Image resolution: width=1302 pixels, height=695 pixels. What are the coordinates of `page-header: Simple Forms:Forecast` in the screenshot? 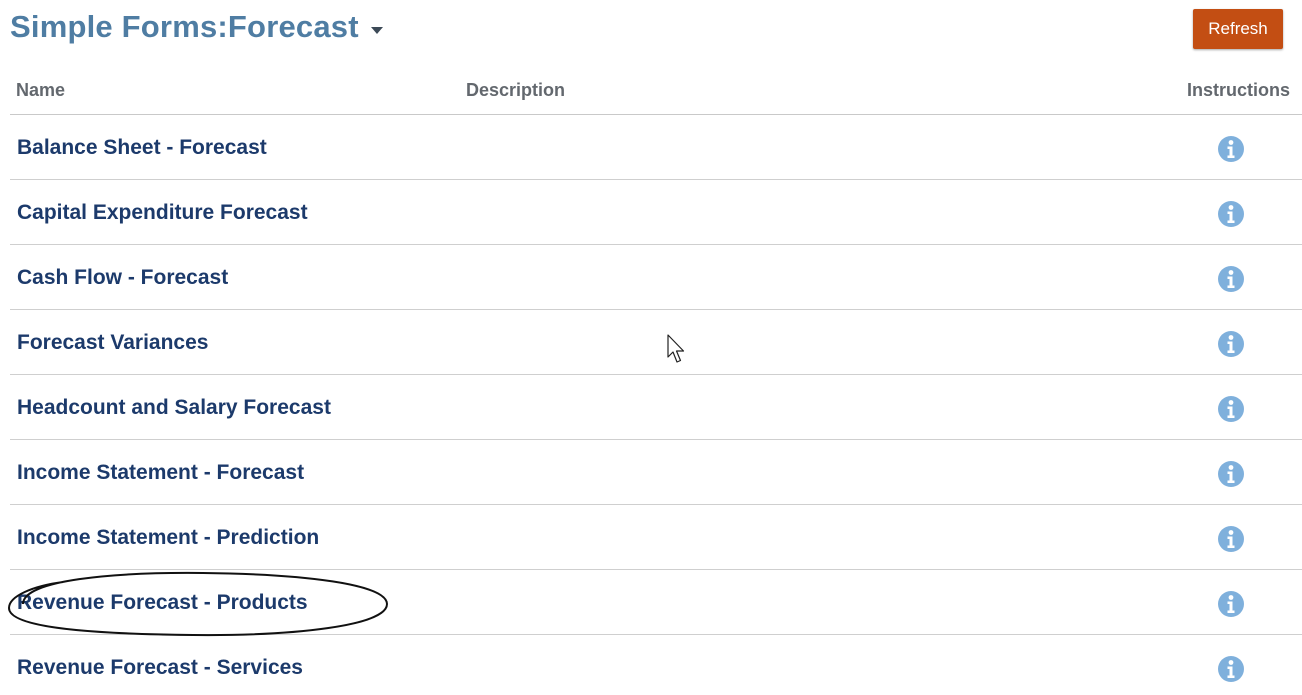 It's located at (196, 27).